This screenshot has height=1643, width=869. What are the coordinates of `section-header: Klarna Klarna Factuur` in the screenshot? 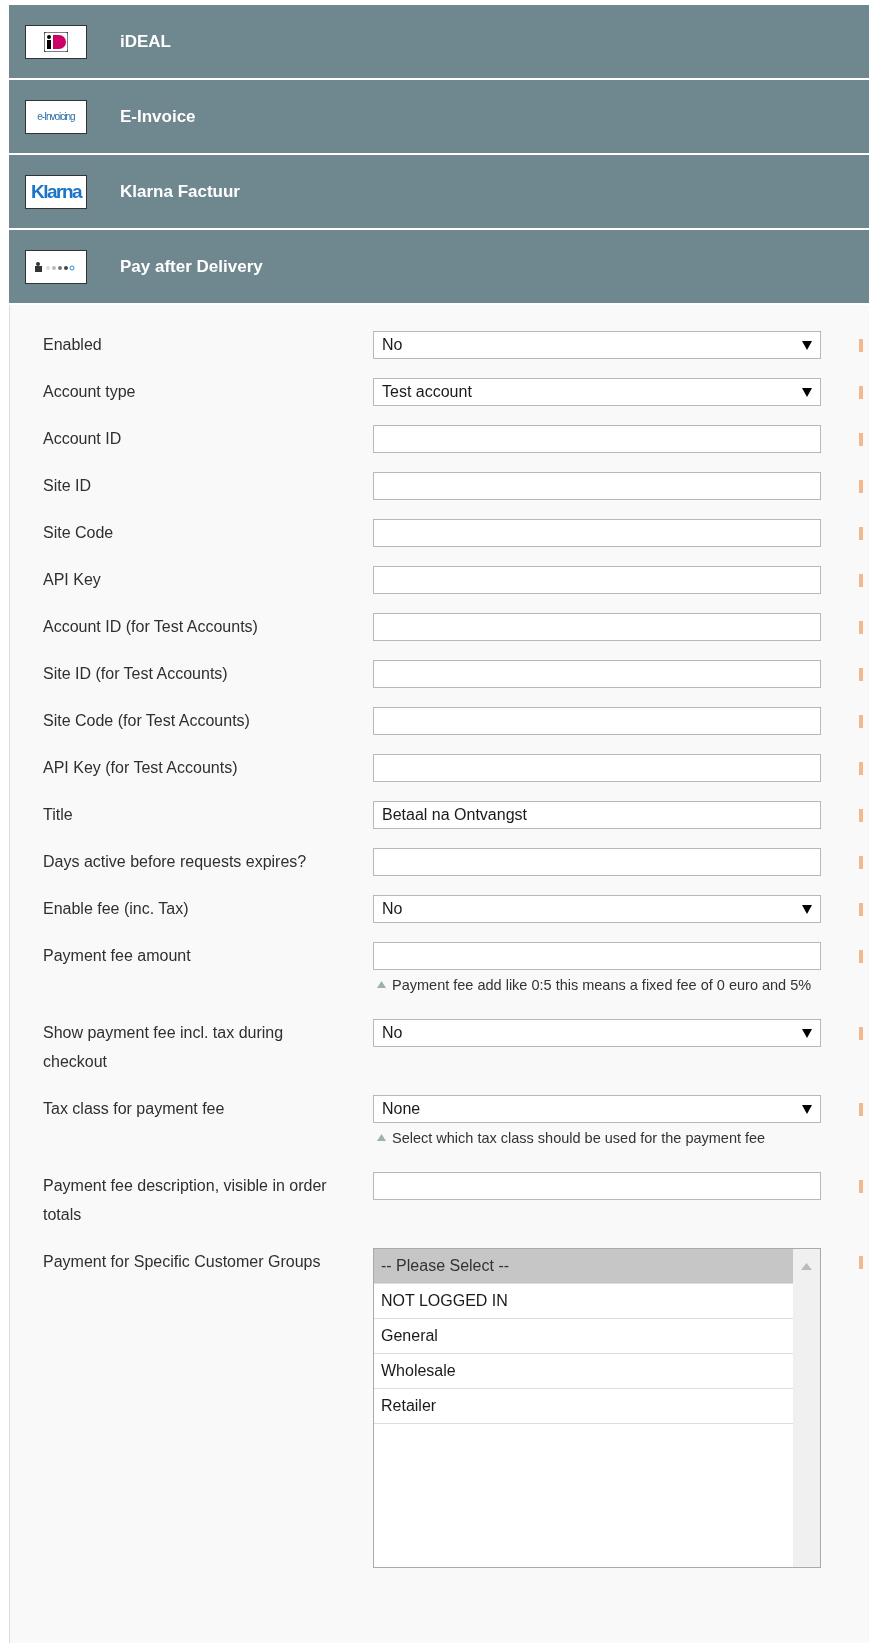 It's located at (439, 192).